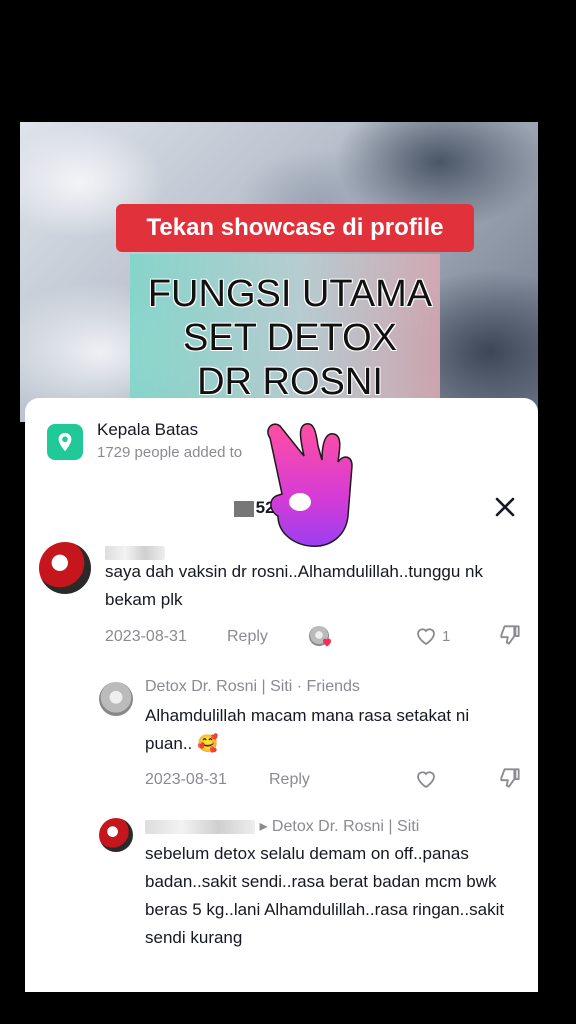 This screenshot has width=576, height=1024. I want to click on video-title-line-2: SET DETOX, so click(290, 338).